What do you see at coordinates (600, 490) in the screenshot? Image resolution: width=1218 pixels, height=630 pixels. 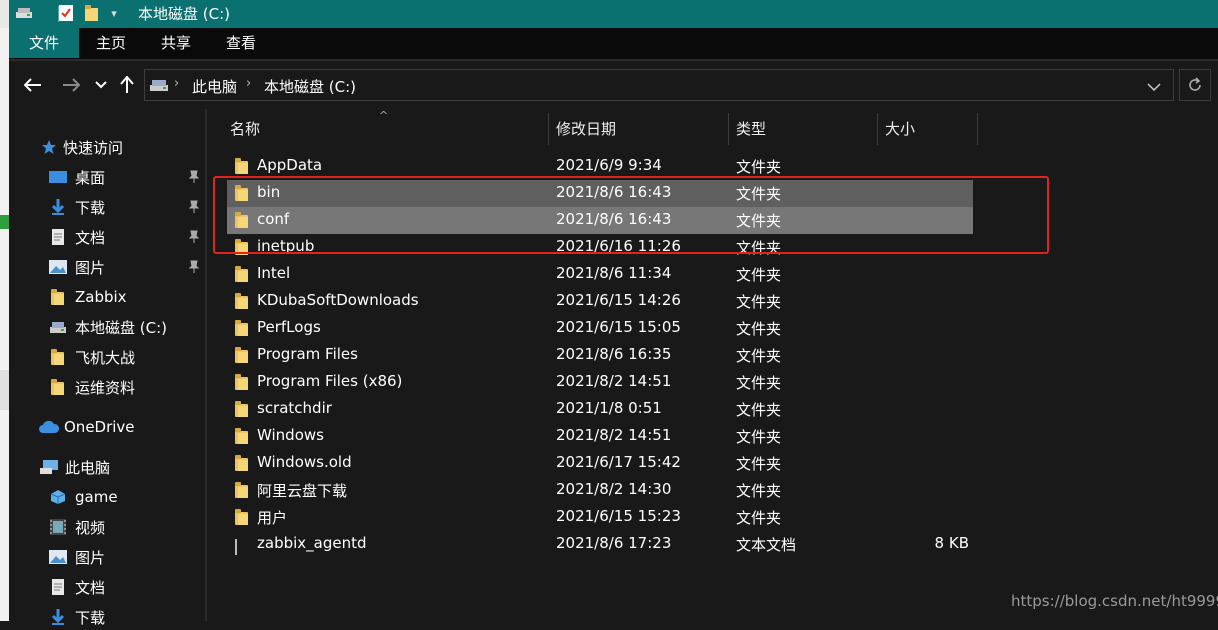 I see `file-row: 阿里云盘下载 2021/8/2 14:30 文件夹` at bounding box center [600, 490].